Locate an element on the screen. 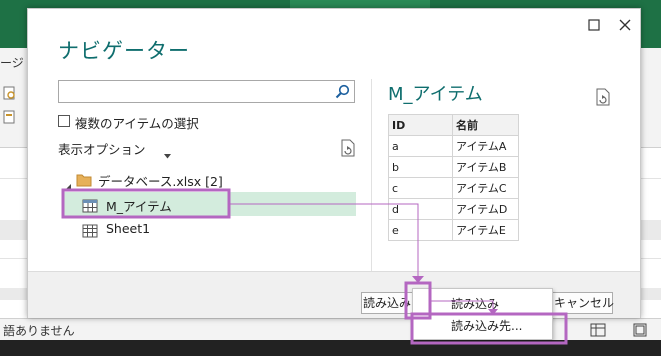 This screenshot has height=356, width=661. table-row: b アイテムB is located at coordinates (453, 167).